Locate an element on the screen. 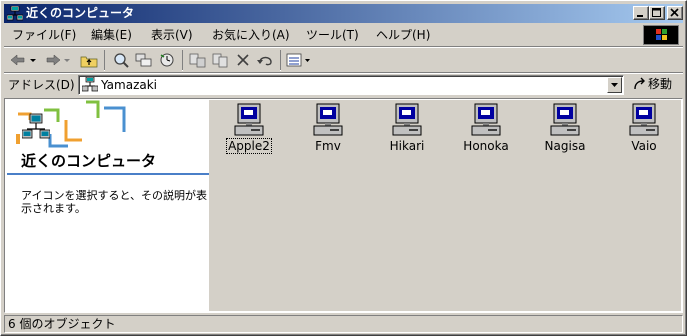 The width and height of the screenshot is (687, 336). toolbar-separator is located at coordinates (343, 72).